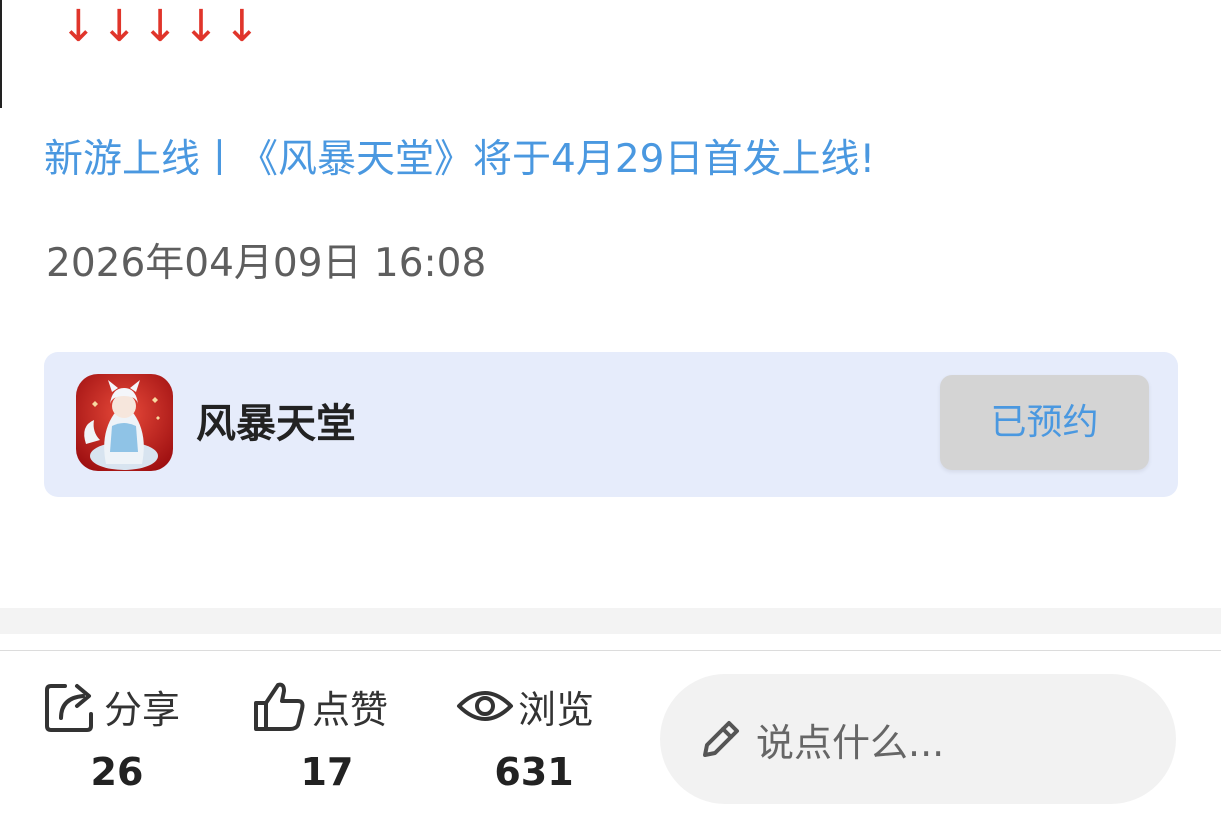  What do you see at coordinates (124, 422) in the screenshot?
I see `game-app-icon` at bounding box center [124, 422].